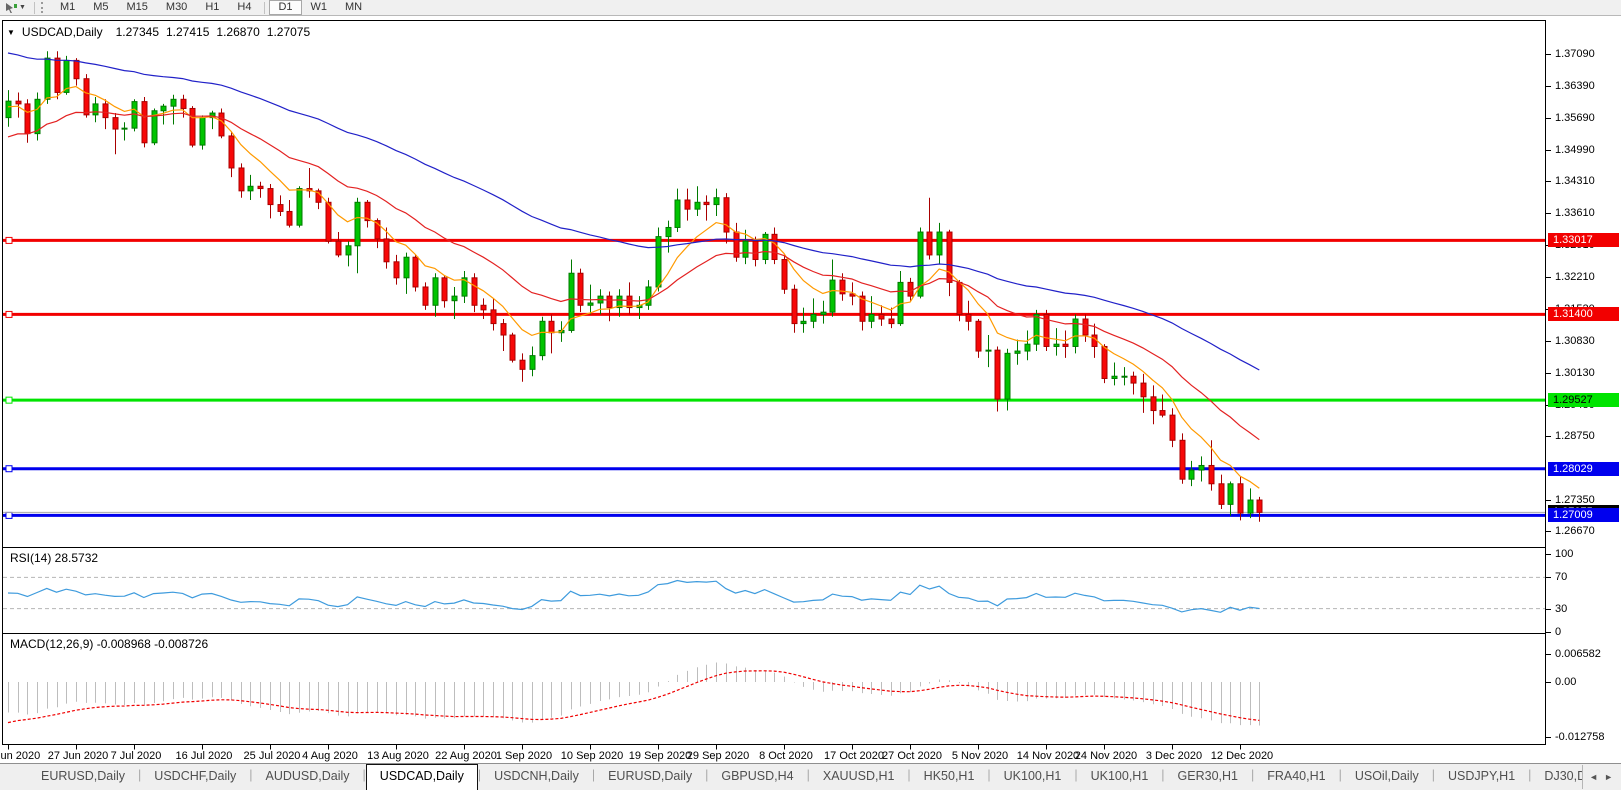 This screenshot has height=790, width=1621. What do you see at coordinates (1583, 469) in the screenshot?
I see `hline-price-badge: 1.28029` at bounding box center [1583, 469].